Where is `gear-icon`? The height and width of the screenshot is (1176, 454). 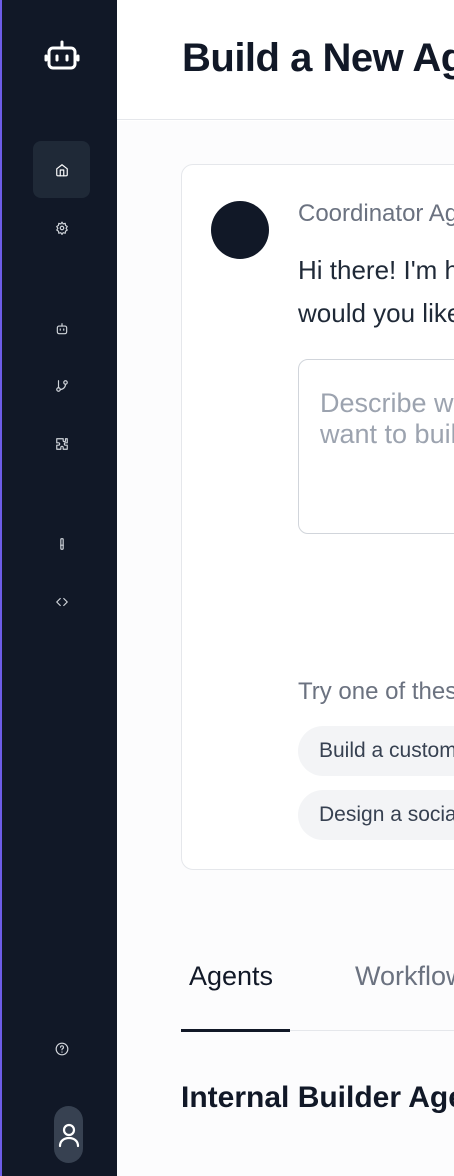 gear-icon is located at coordinates (61, 228).